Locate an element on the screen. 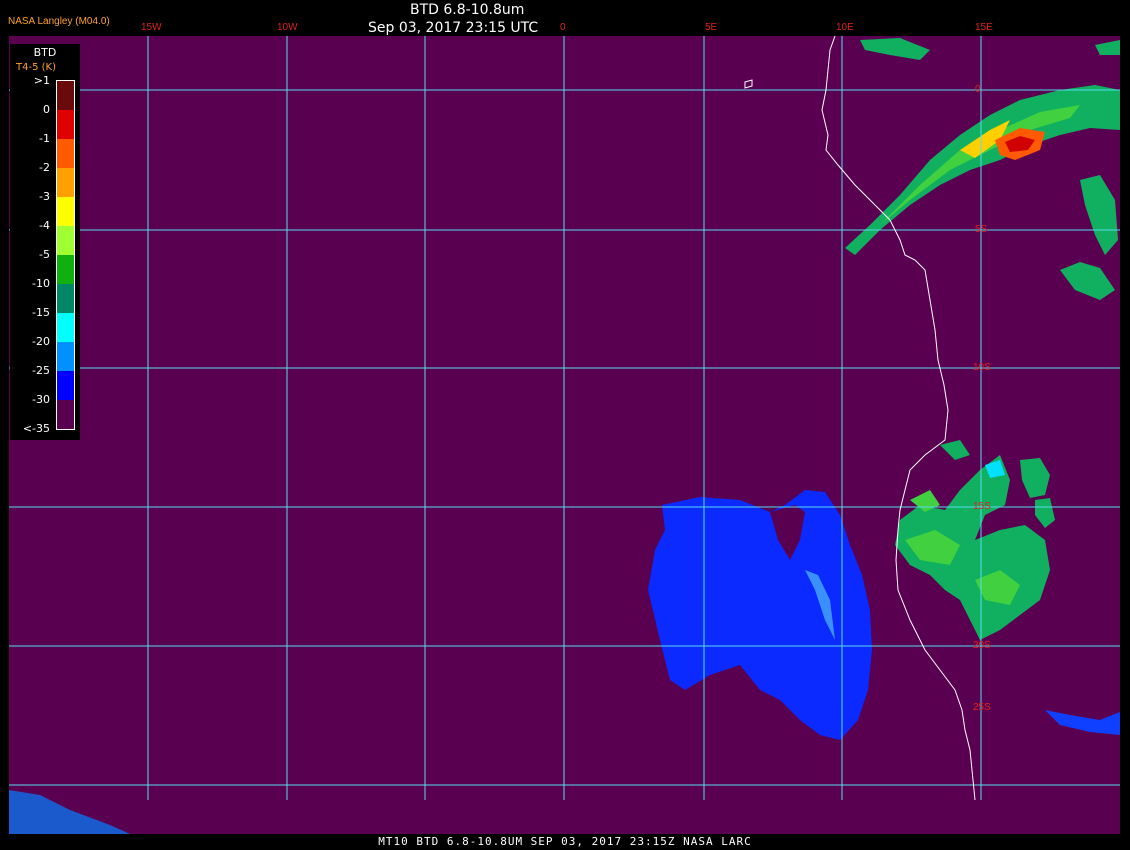  lat-label: 0 is located at coordinates (978, 89).